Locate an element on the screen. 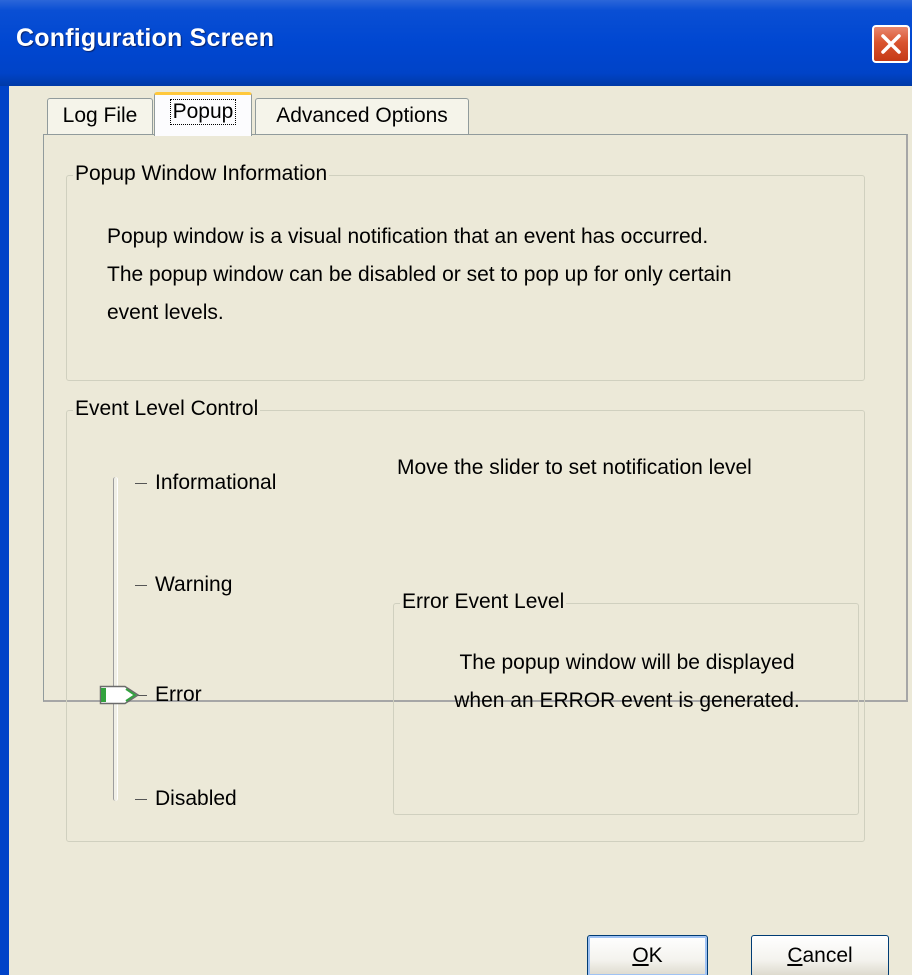  tab-log-file: Log File is located at coordinates (100, 116).